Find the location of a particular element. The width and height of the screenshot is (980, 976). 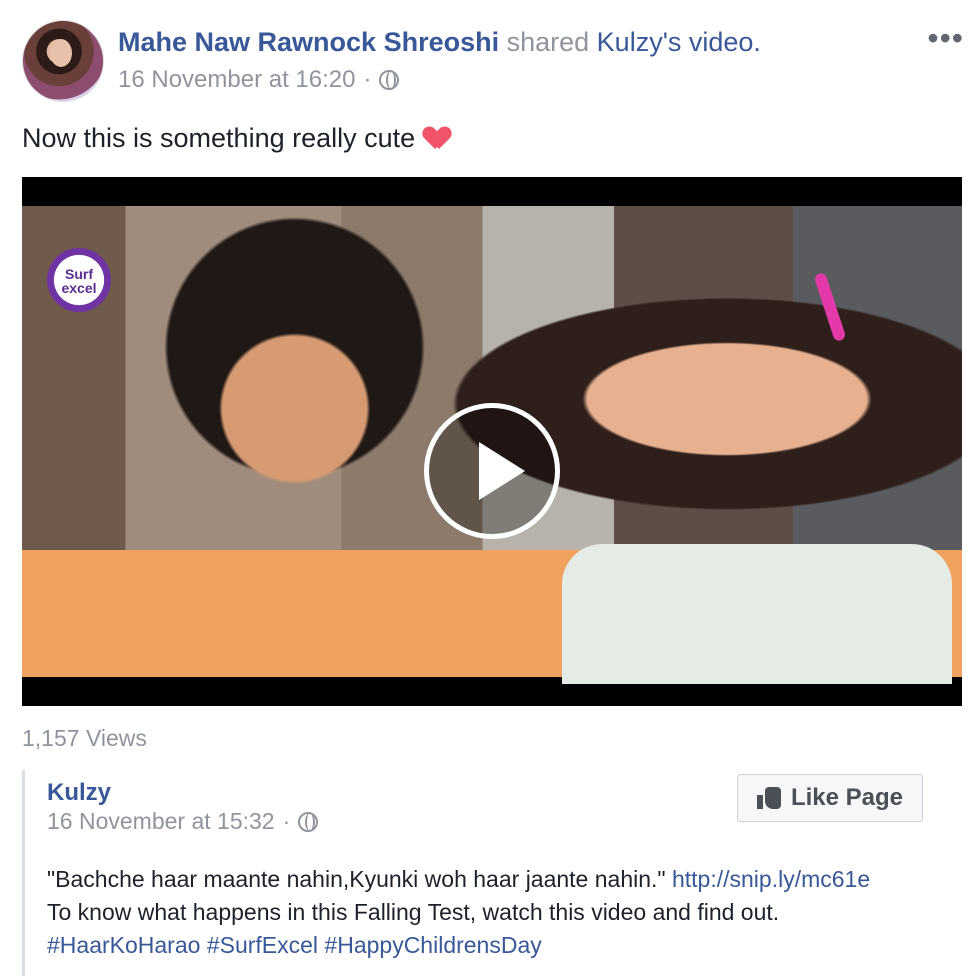

hashtag-haarkoharao: #HaarKoHarao is located at coordinates (123, 945).